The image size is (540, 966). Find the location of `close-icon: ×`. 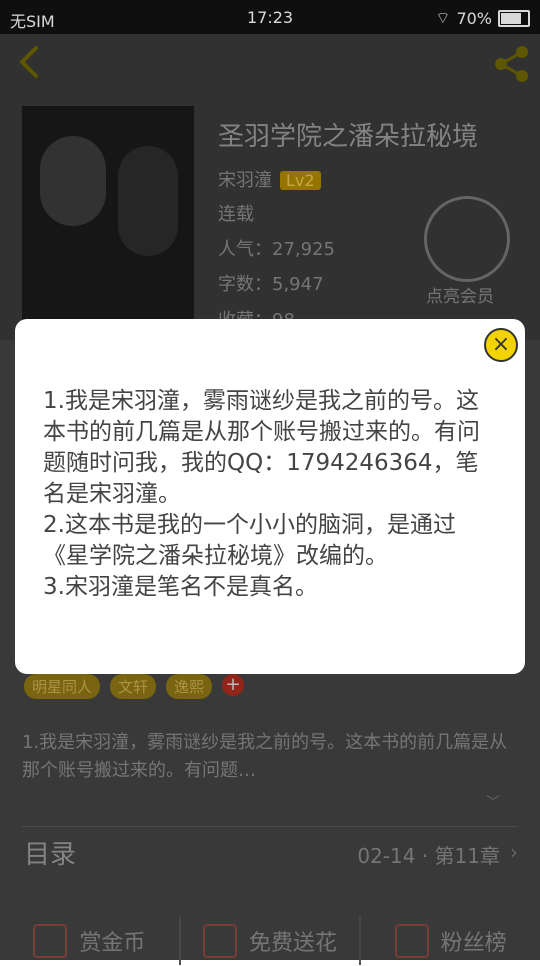

close-icon: × is located at coordinates (501, 345).